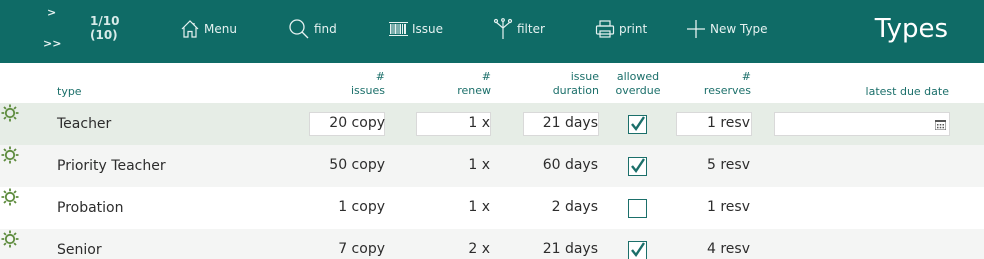 Image resolution: width=984 pixels, height=259 pixels. What do you see at coordinates (862, 124) in the screenshot?
I see `due-date-field` at bounding box center [862, 124].